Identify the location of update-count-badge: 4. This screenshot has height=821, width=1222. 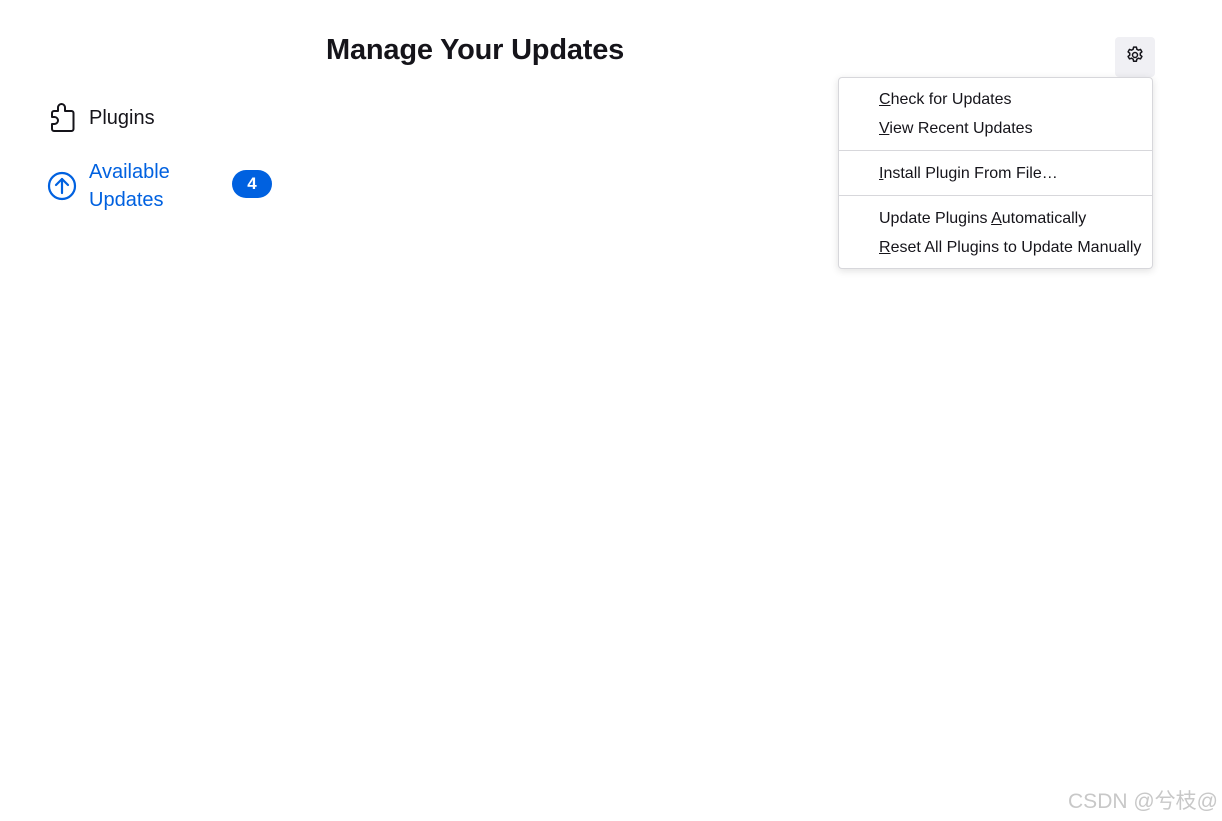
(252, 184).